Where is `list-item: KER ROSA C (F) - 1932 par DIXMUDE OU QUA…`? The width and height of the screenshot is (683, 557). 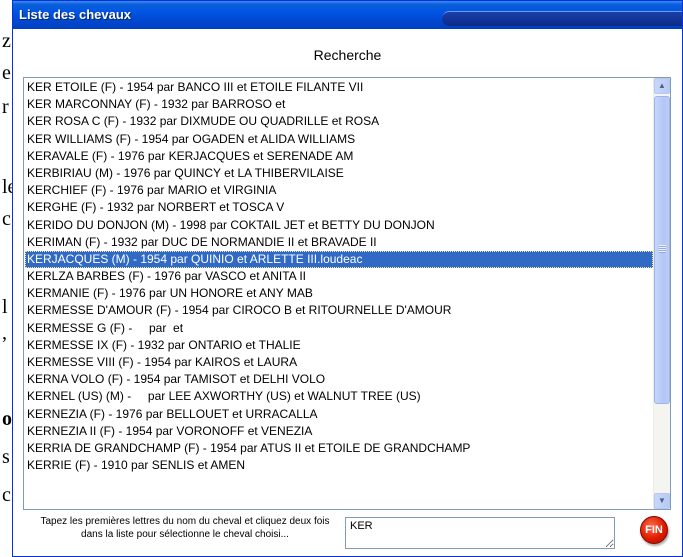 list-item: KER ROSA C (F) - 1932 par DIXMUDE OU QUA… is located at coordinates (339, 121).